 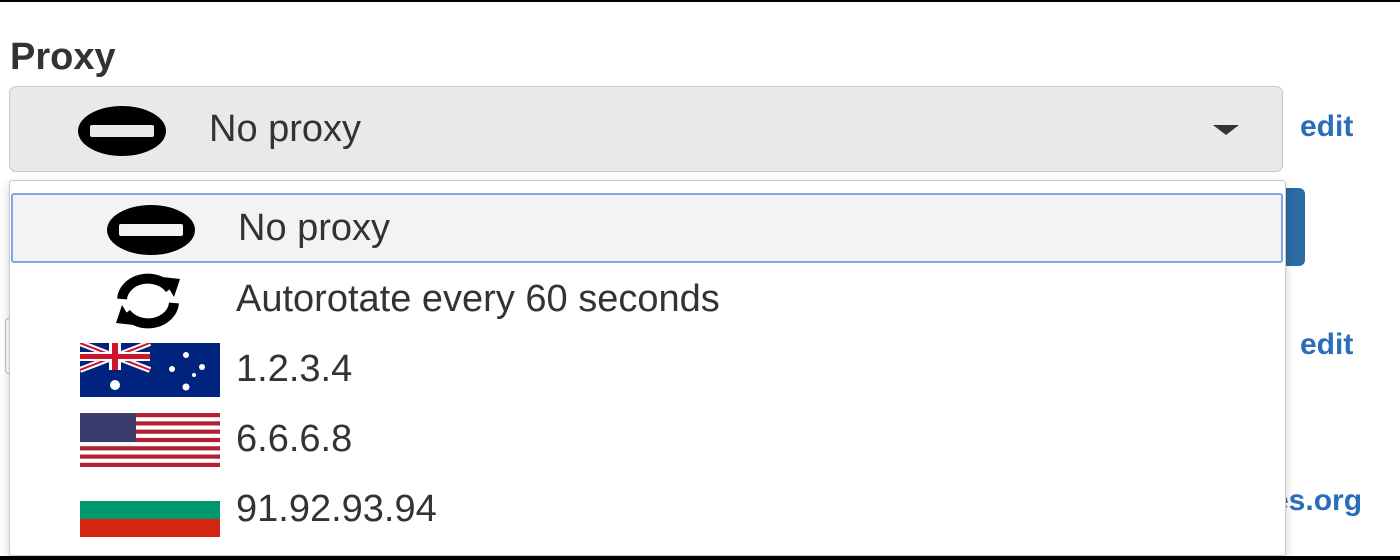 I want to click on option-label: 6.6.6.8, so click(x=294, y=439).